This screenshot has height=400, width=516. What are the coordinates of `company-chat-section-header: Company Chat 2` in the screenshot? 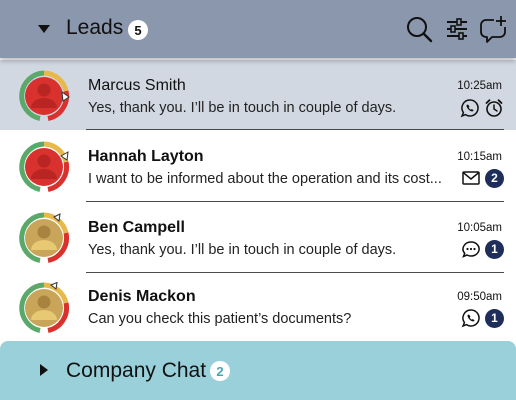 It's located at (258, 370).